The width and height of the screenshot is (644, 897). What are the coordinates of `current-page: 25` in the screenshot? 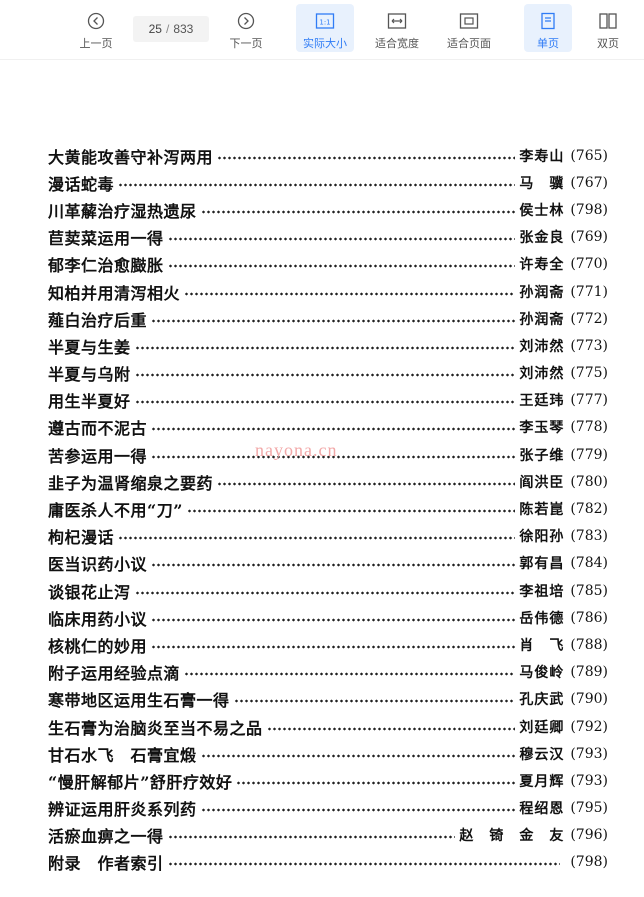 It's located at (155, 29).